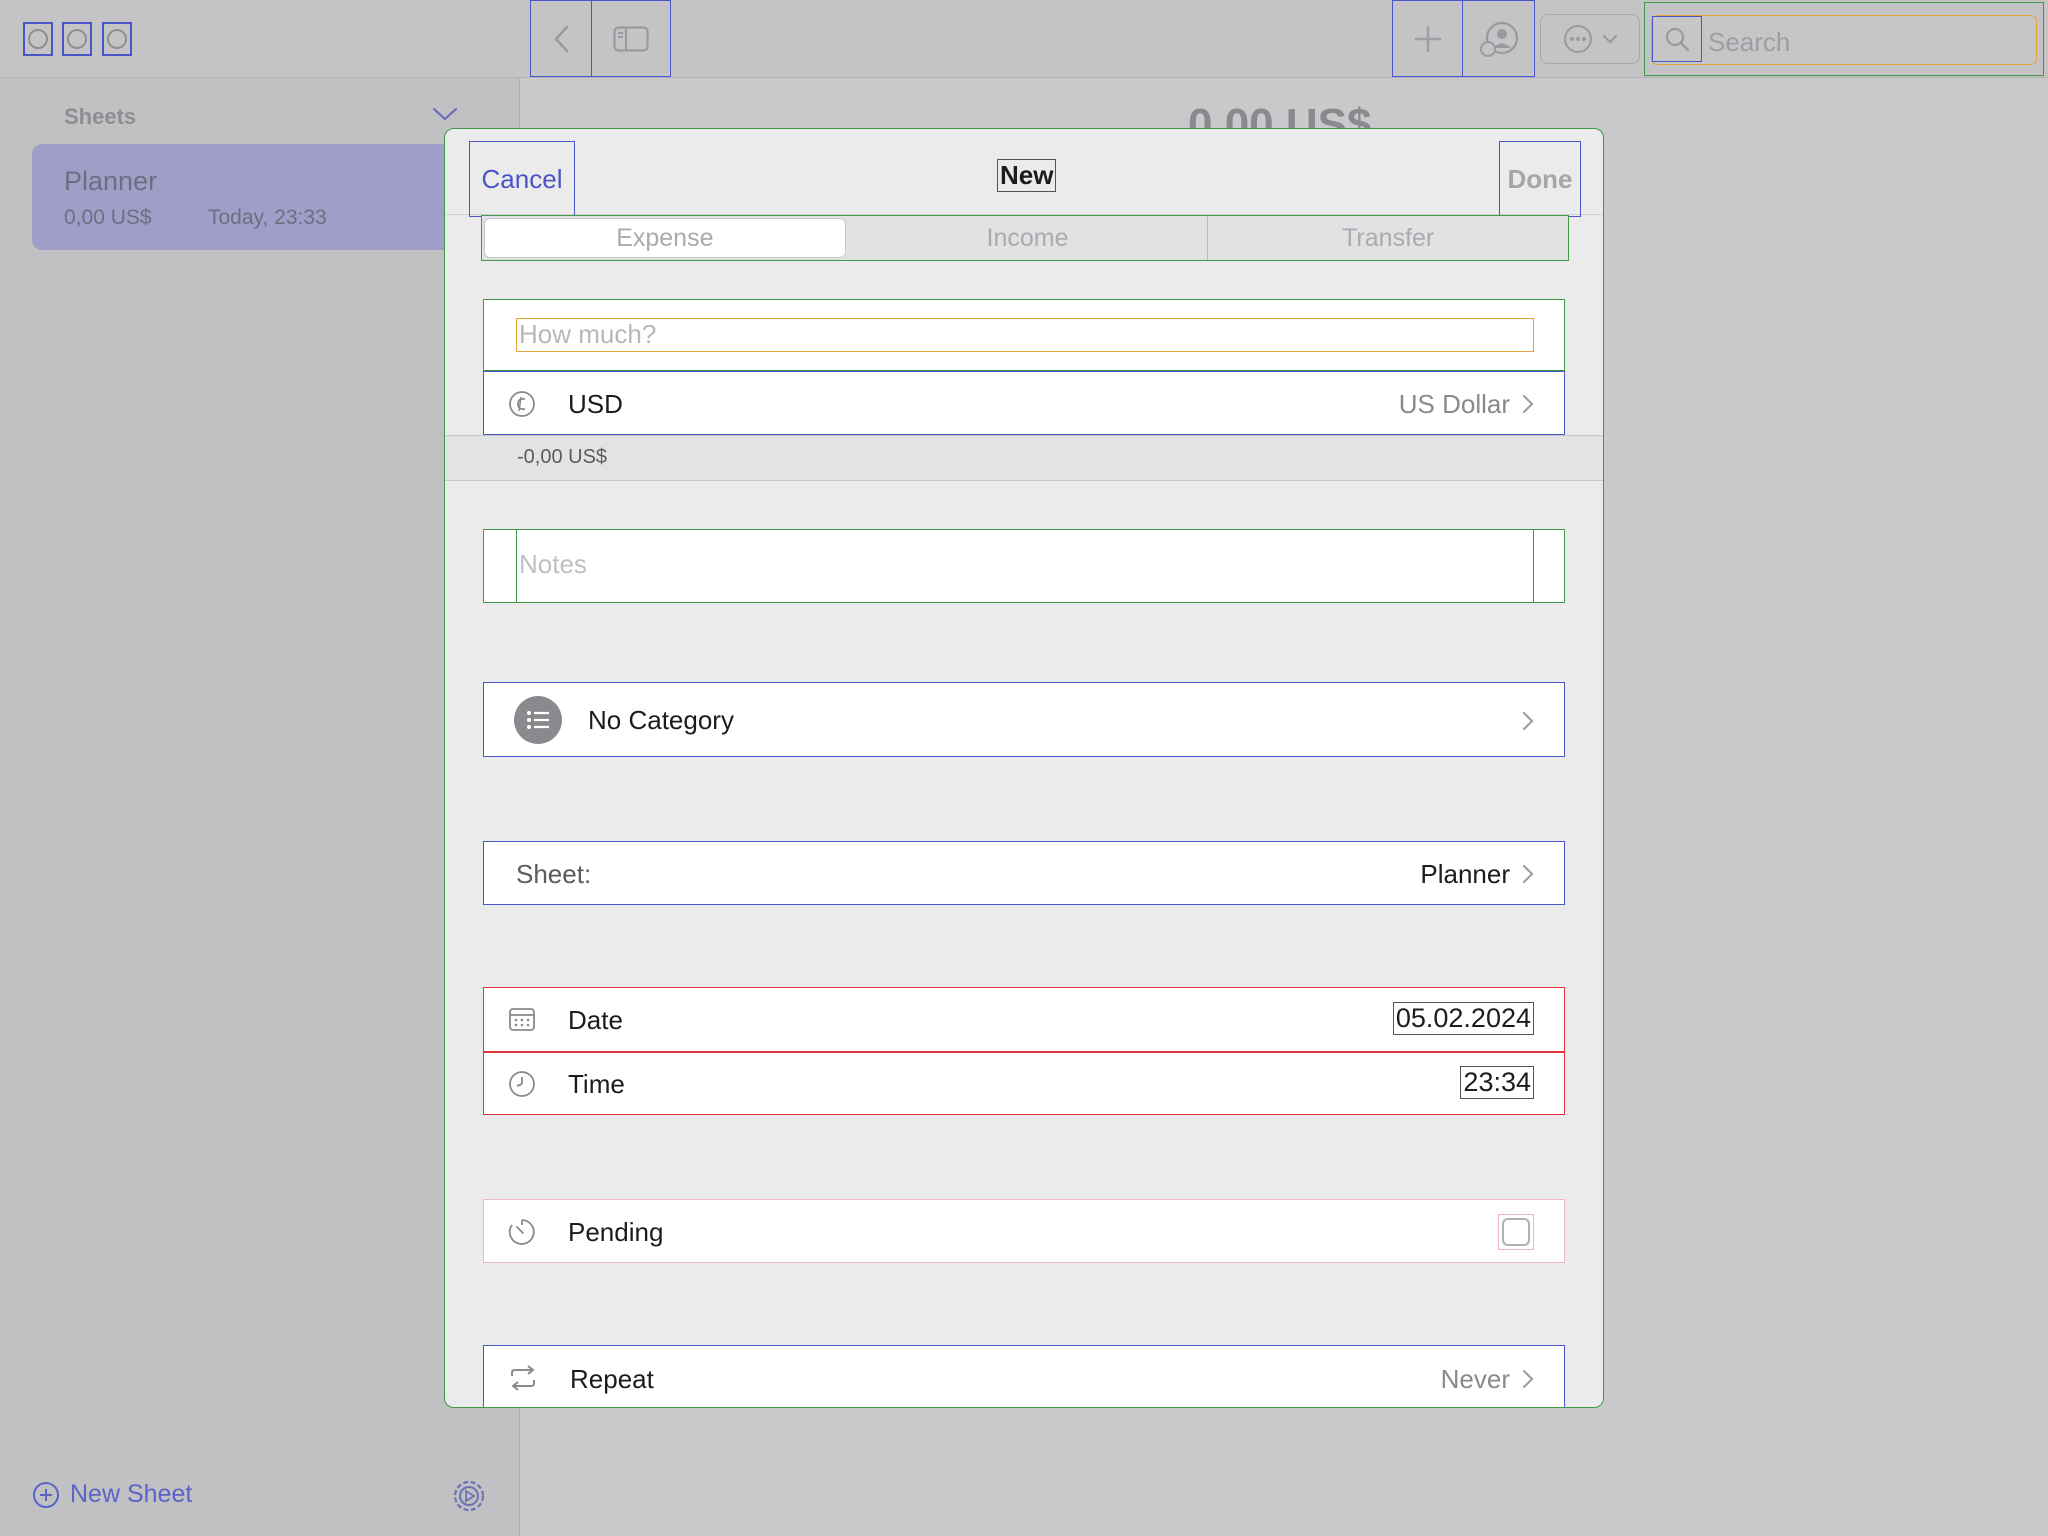  I want to click on more-menu-button, so click(1590, 39).